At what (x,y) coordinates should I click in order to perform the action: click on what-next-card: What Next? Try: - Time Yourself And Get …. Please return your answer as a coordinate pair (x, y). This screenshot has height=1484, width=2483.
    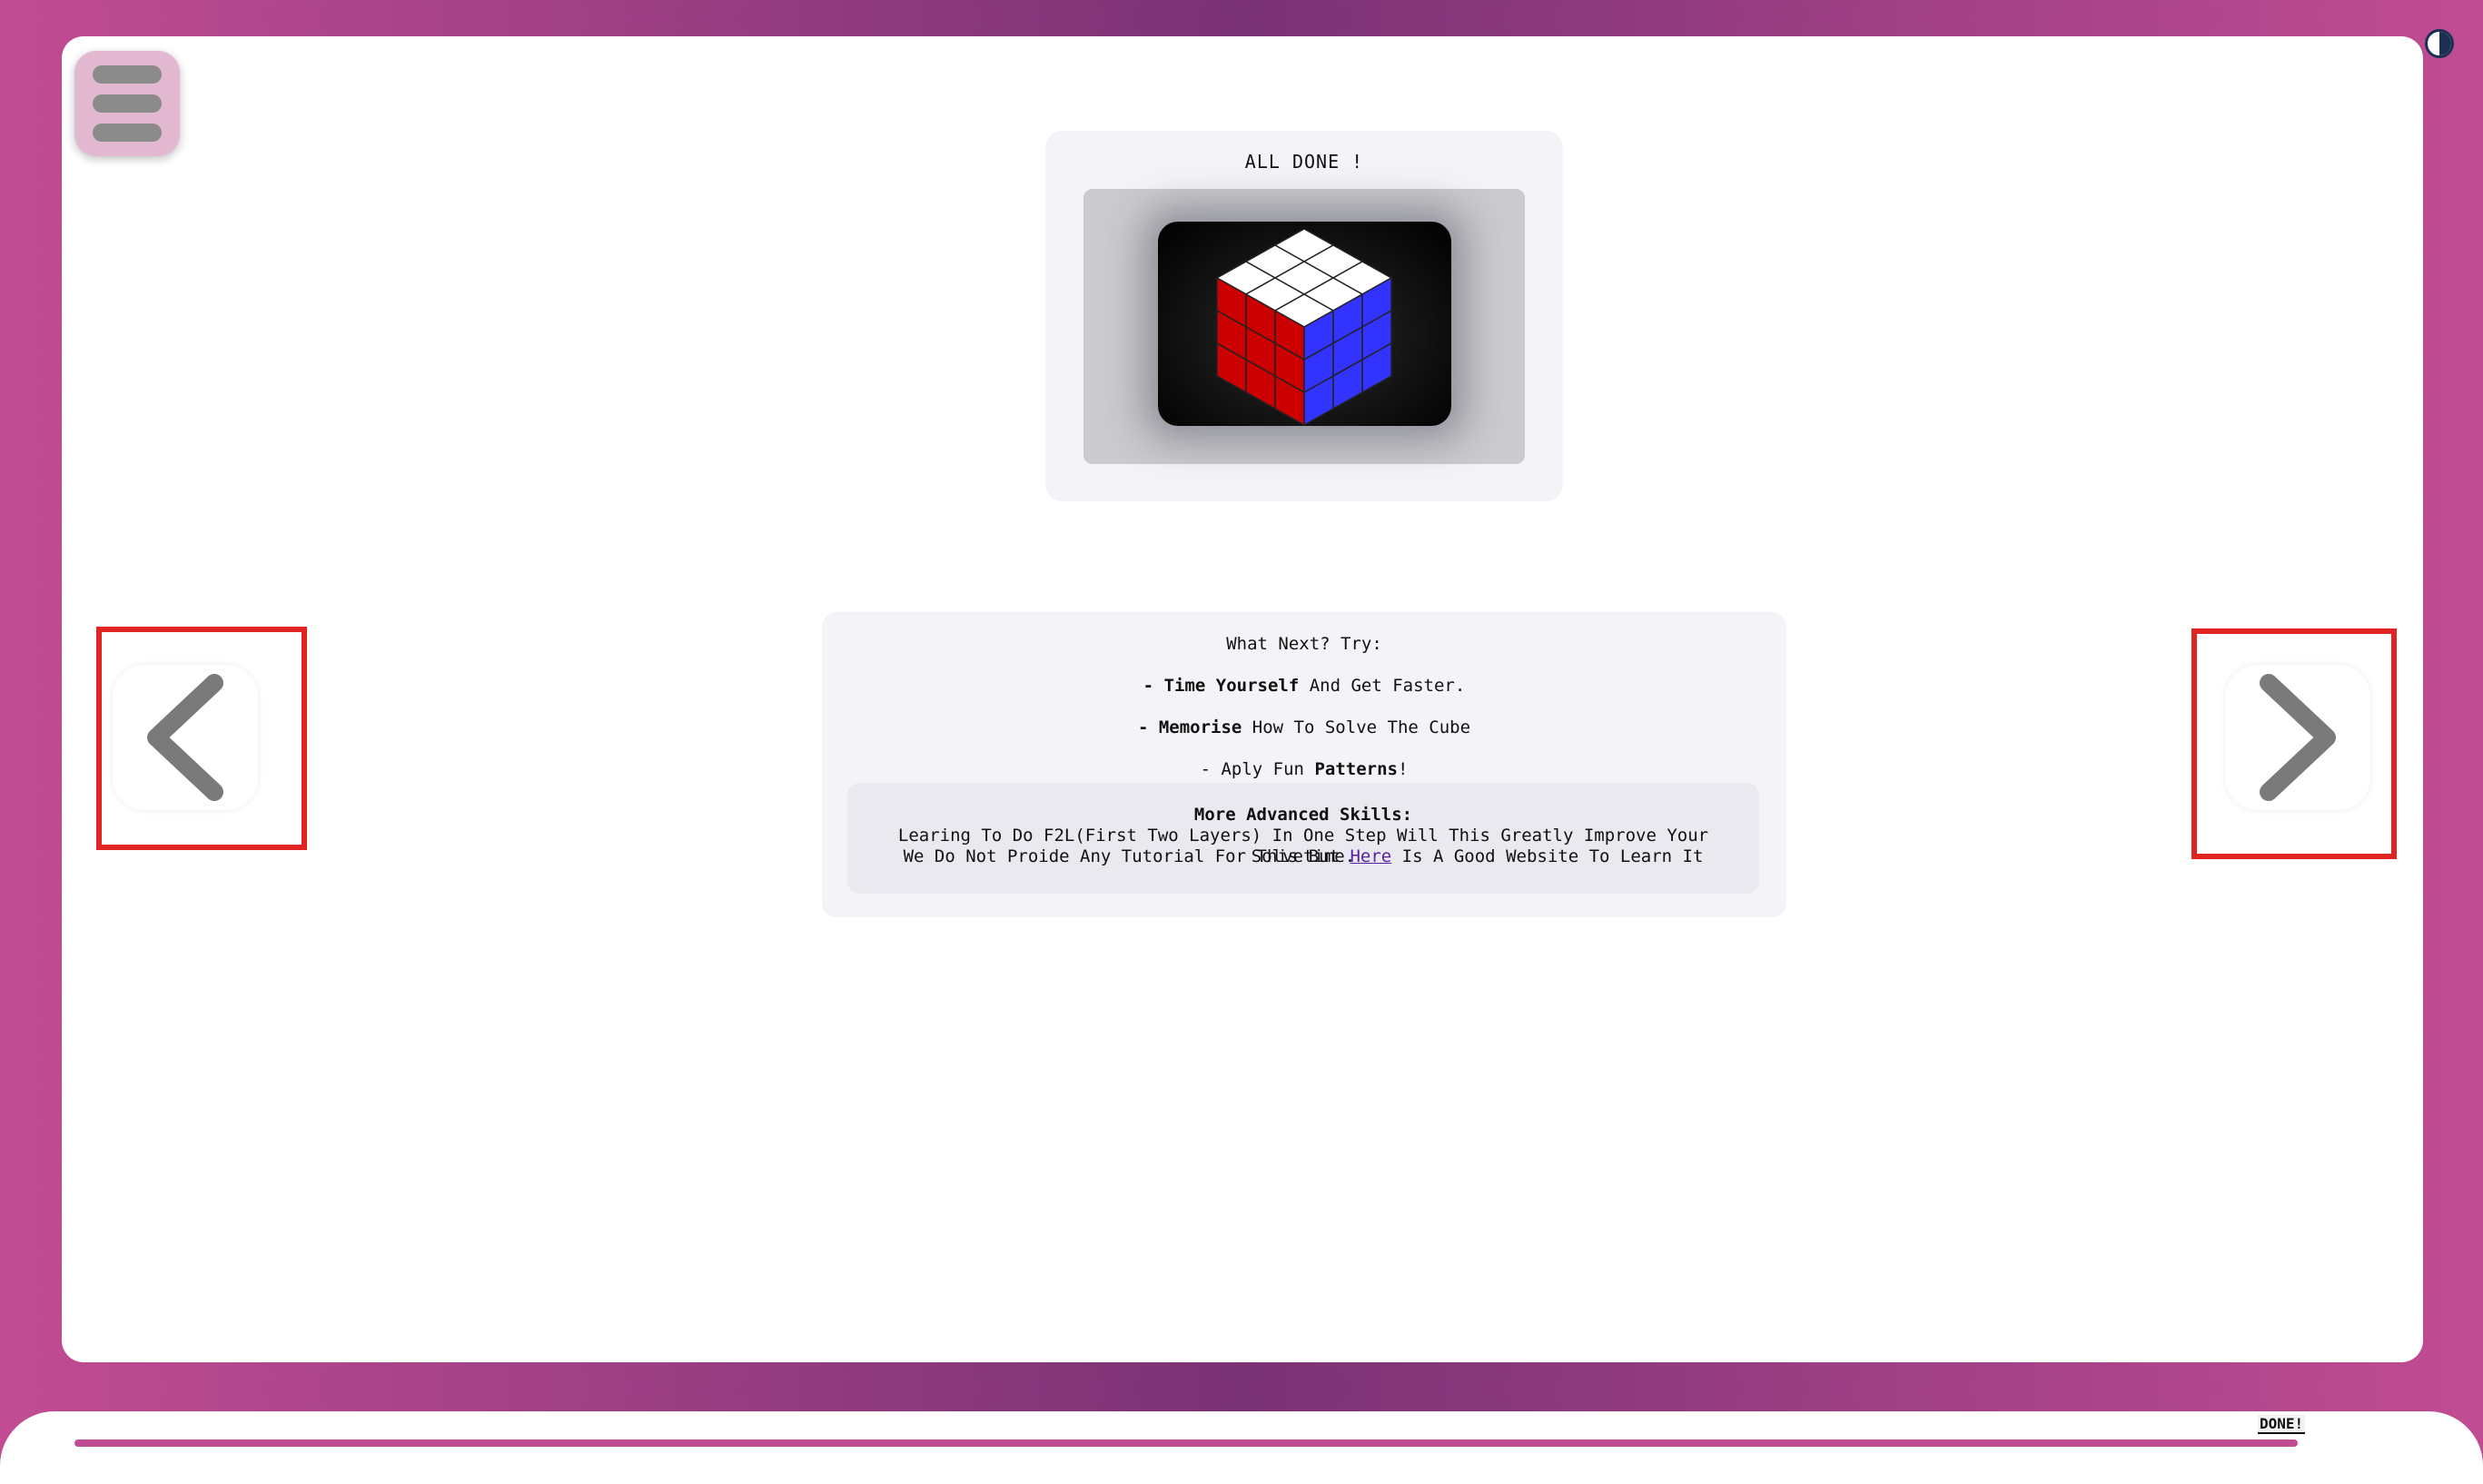
    Looking at the image, I should click on (1304, 764).